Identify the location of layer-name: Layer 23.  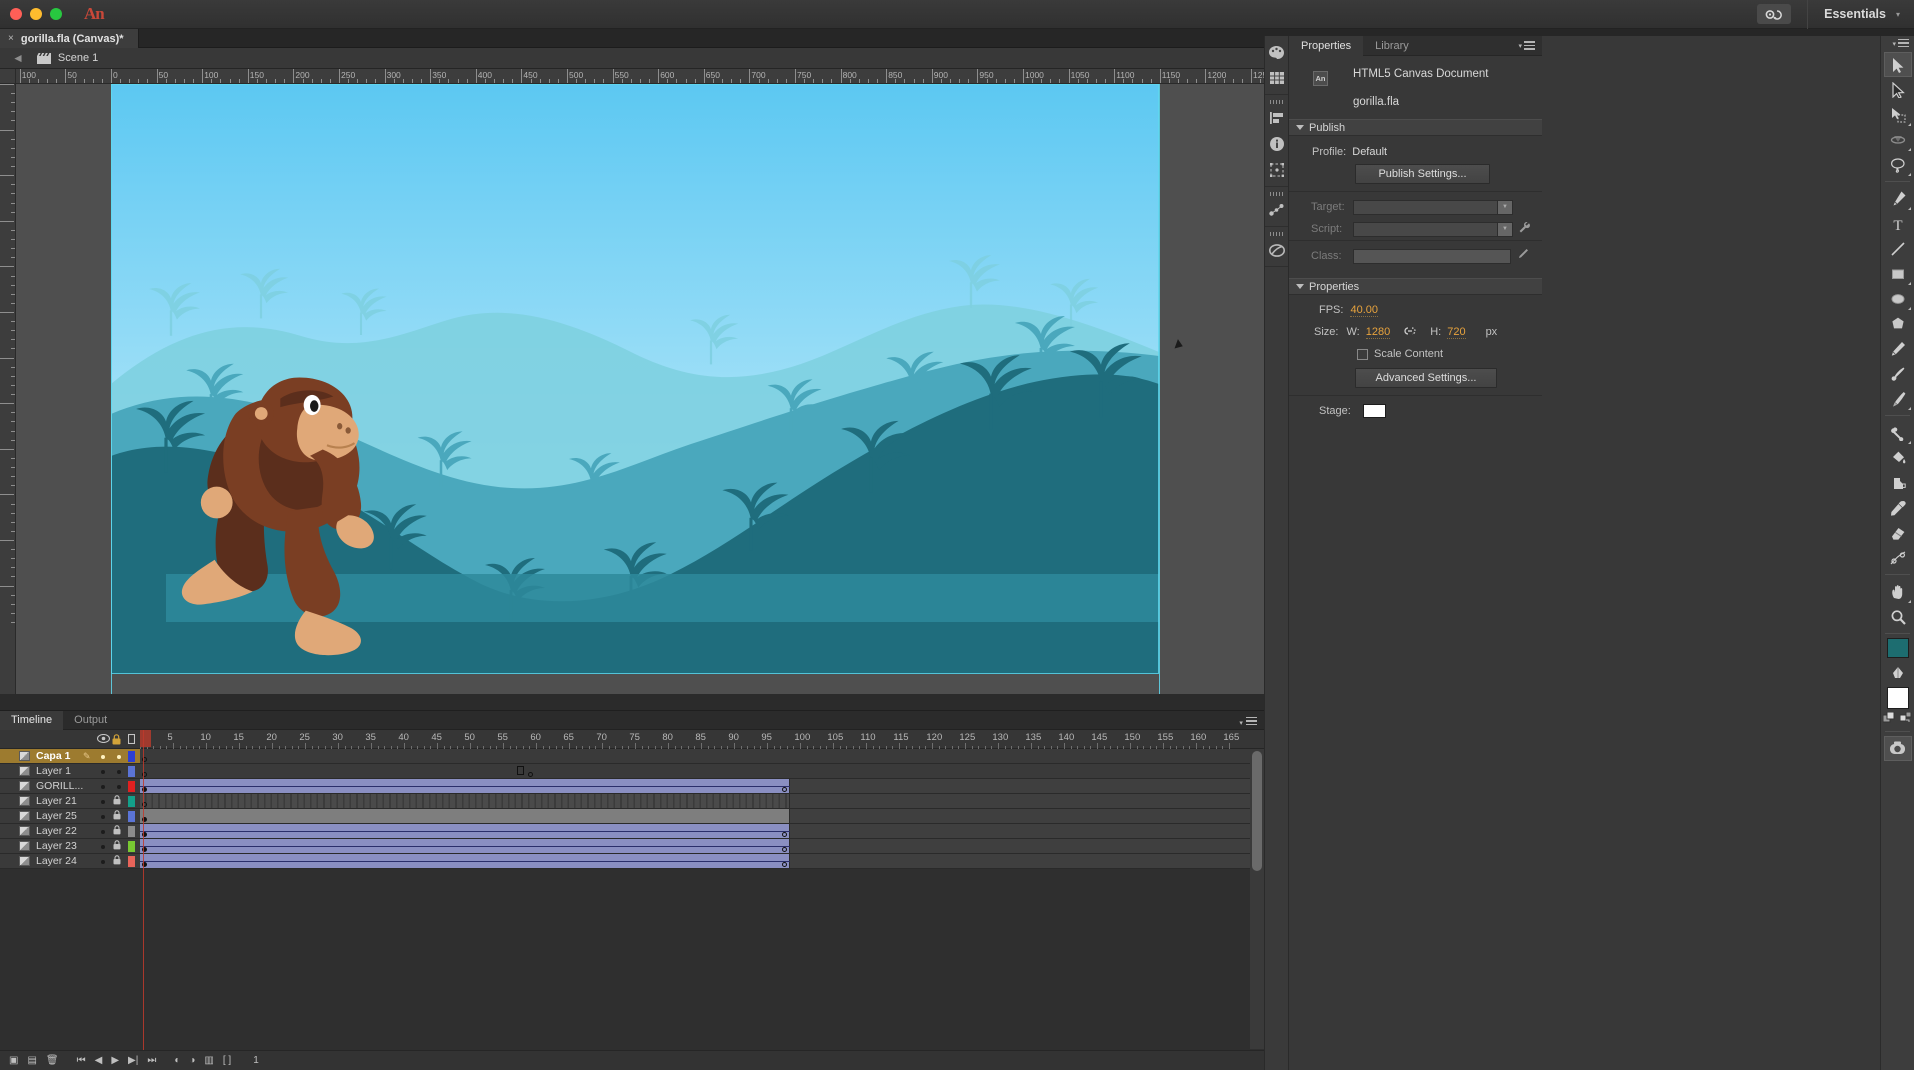
(56, 846).